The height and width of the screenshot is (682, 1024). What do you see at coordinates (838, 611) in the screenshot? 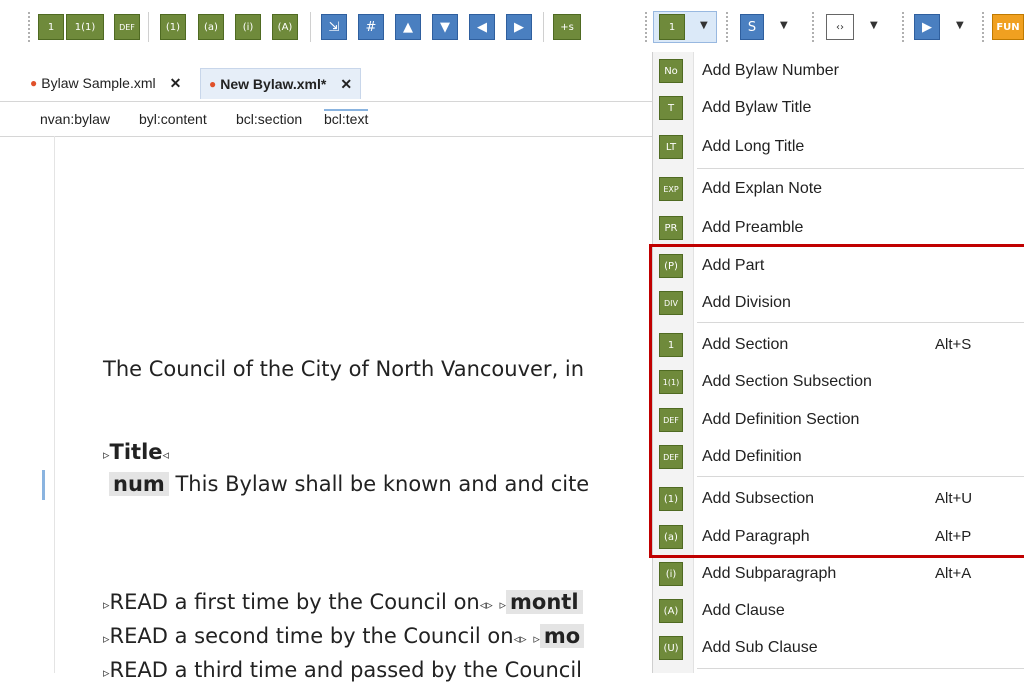
I see `menu-item-add-clause: (A) Add Clause` at bounding box center [838, 611].